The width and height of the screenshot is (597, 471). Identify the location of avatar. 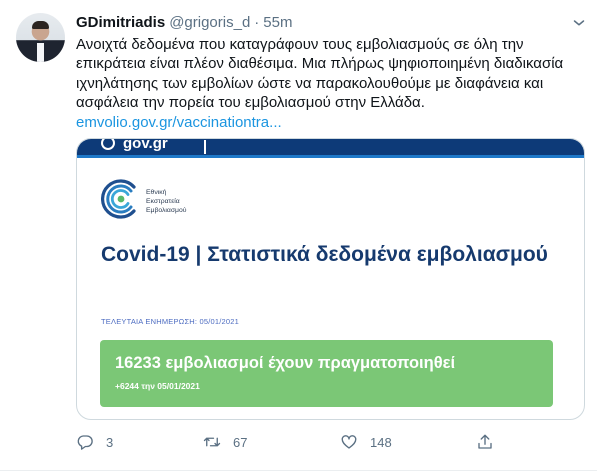
(40, 37).